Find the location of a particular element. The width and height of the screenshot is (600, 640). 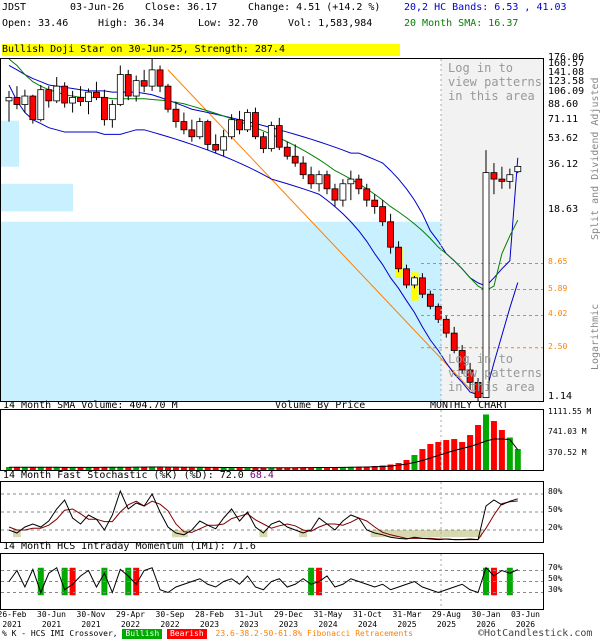

volume-panel is located at coordinates (272, 440).